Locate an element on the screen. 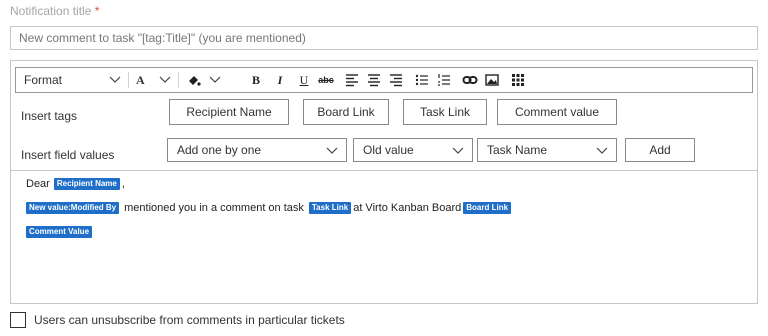 The width and height of the screenshot is (768, 336). italic-icon: I is located at coordinates (280, 80).